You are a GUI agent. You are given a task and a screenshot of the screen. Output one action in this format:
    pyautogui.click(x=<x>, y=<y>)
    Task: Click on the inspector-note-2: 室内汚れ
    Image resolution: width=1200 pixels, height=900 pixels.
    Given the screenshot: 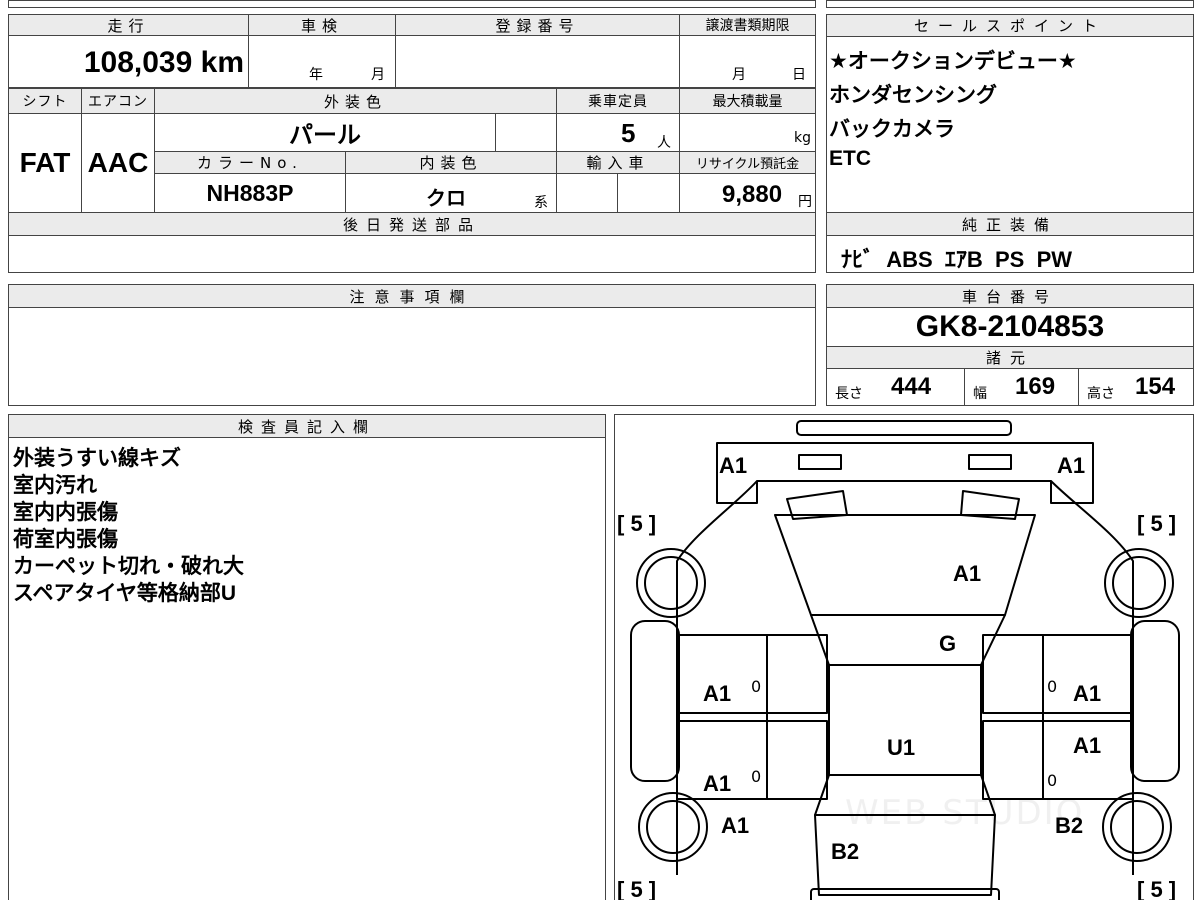 What is the action you would take?
    pyautogui.click(x=55, y=485)
    